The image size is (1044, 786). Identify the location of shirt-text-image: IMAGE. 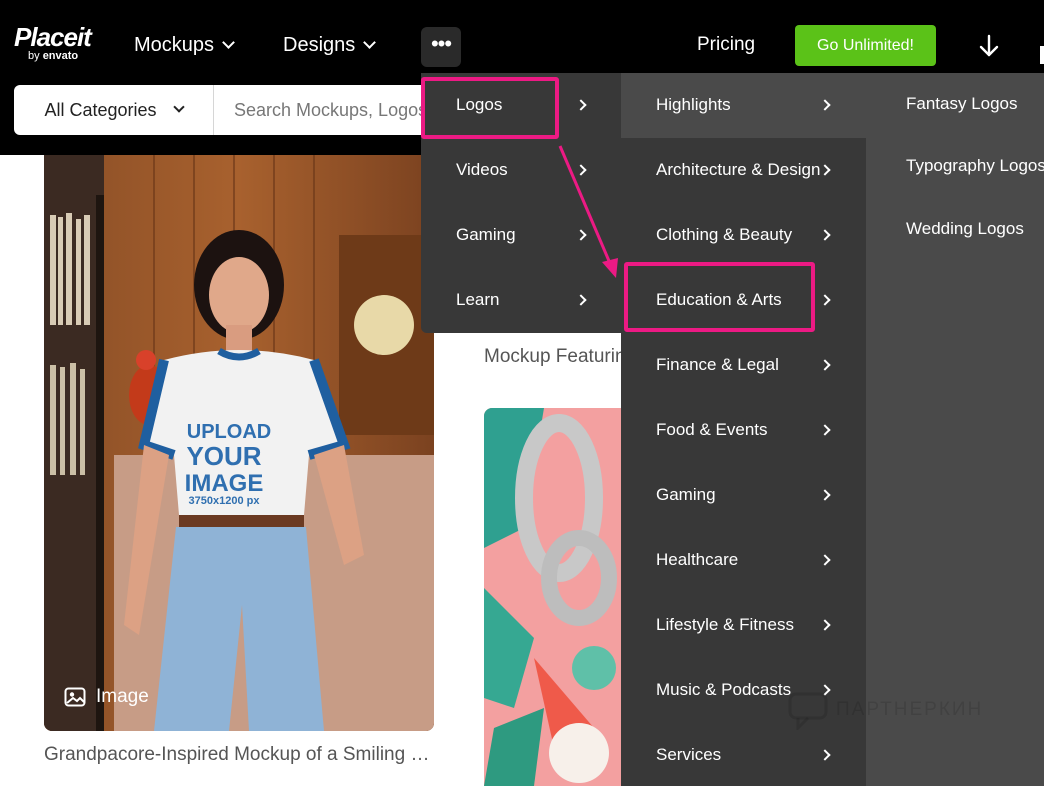
(224, 483).